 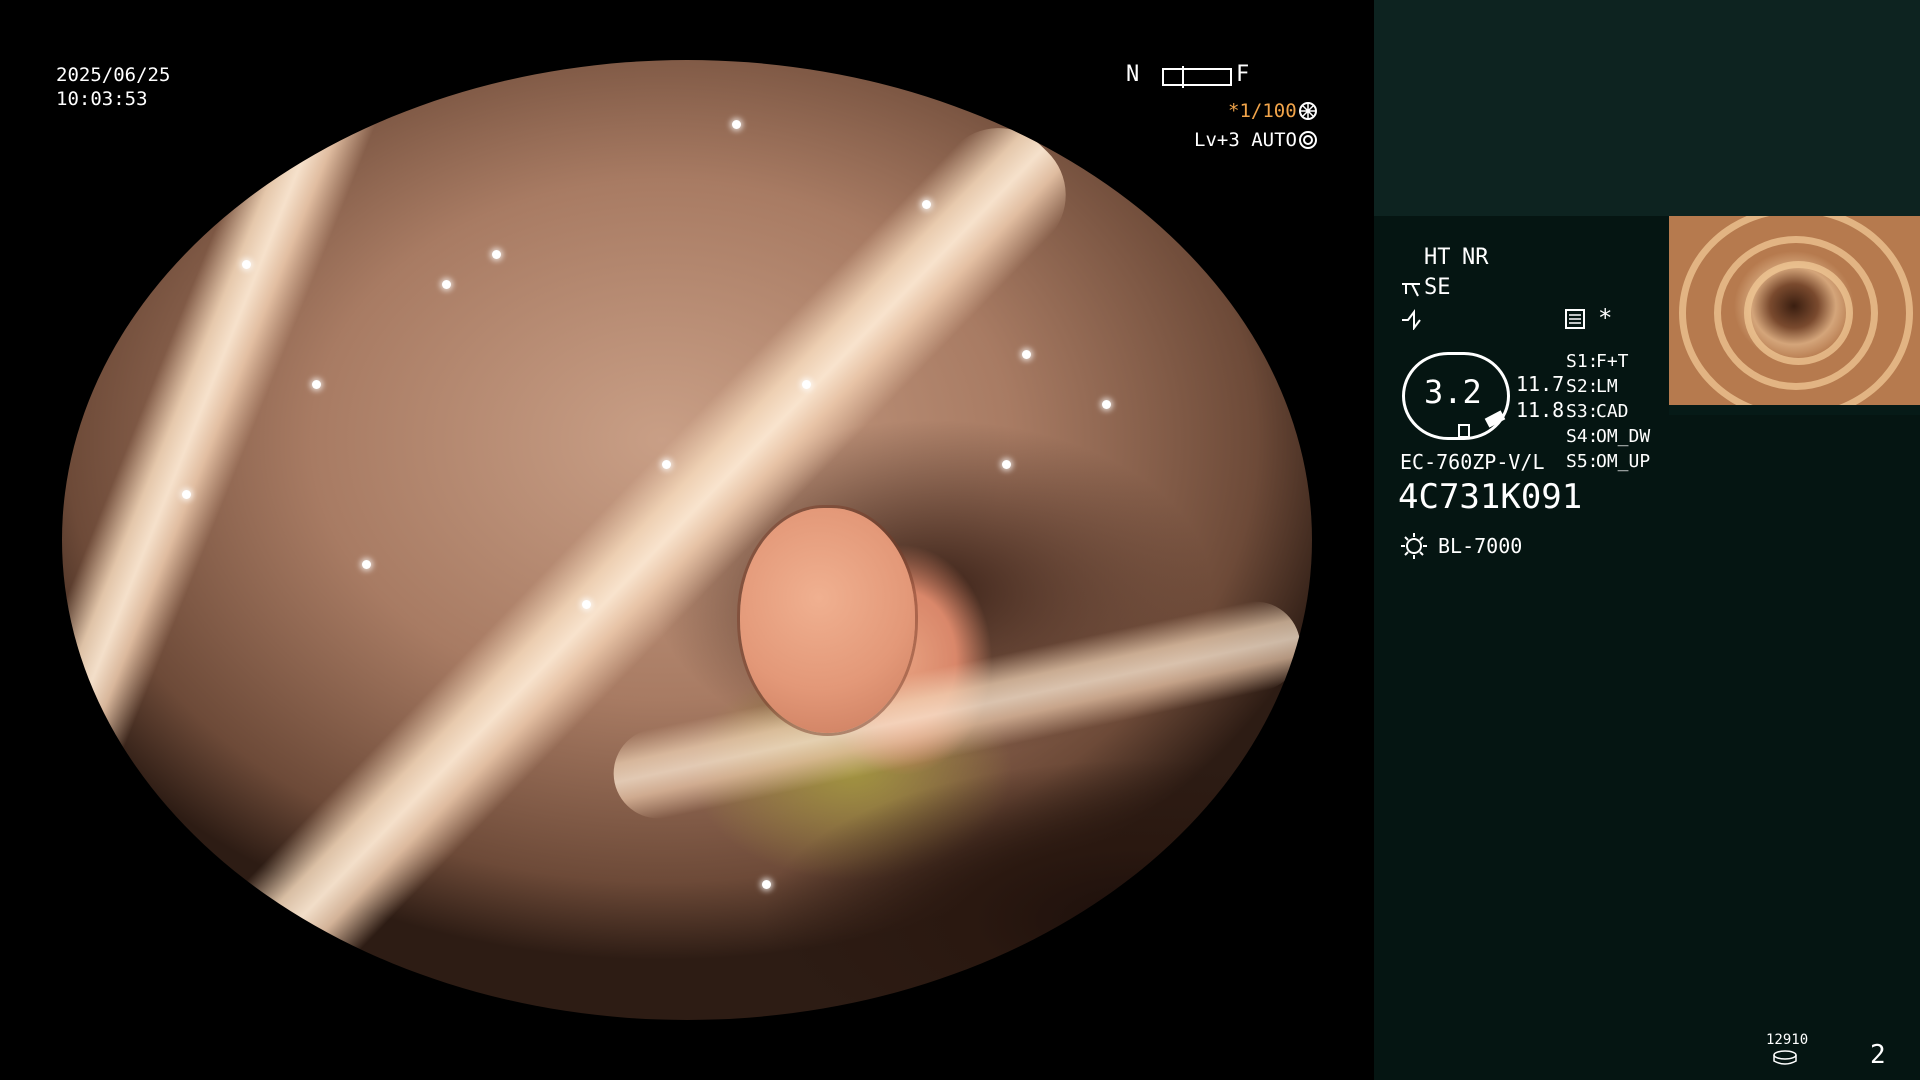 What do you see at coordinates (1612, 361) in the screenshot?
I see `switch-1-value: F+T` at bounding box center [1612, 361].